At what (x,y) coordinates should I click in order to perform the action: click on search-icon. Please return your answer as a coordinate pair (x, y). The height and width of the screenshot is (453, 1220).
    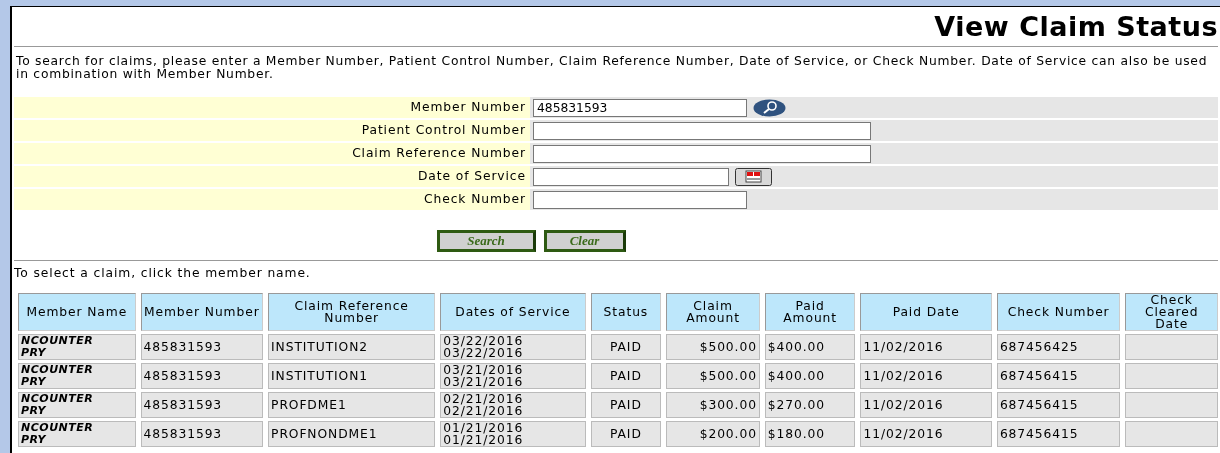
    Looking at the image, I should click on (769, 107).